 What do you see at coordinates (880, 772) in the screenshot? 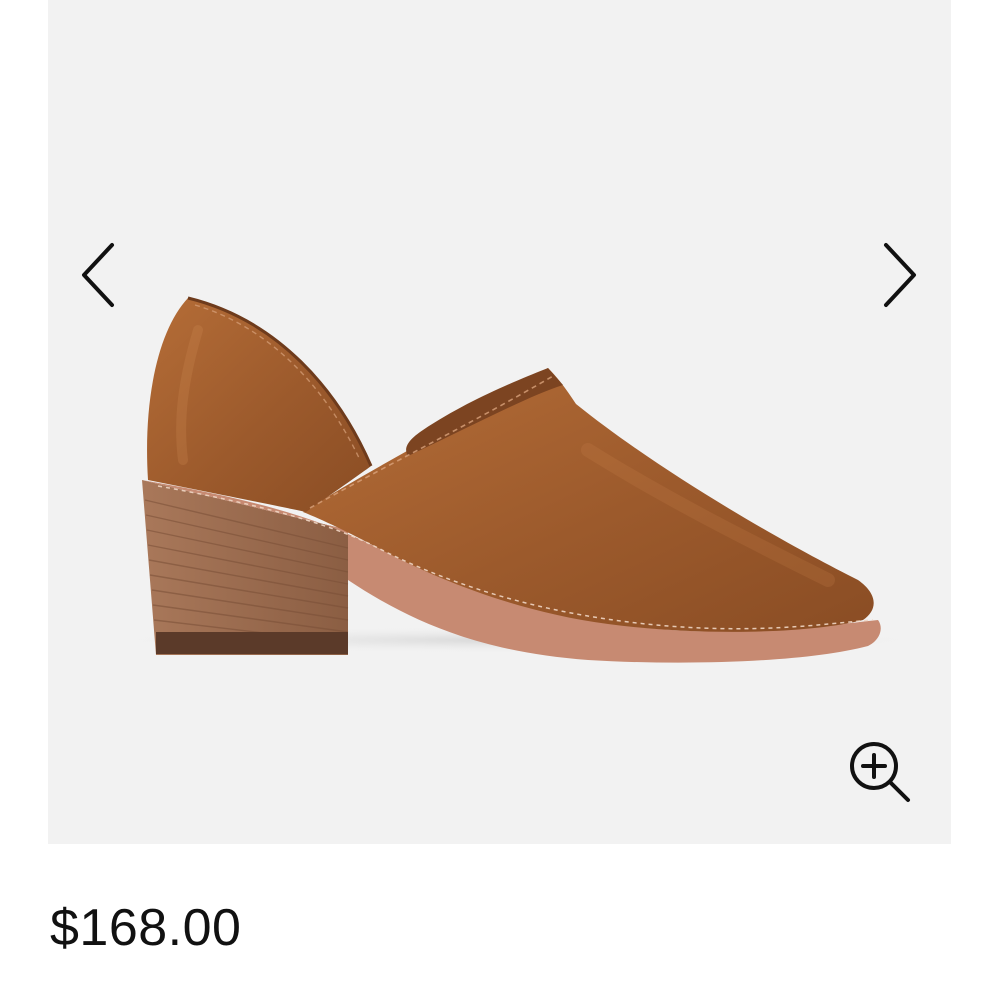
I see `zoom-in-icon` at bounding box center [880, 772].